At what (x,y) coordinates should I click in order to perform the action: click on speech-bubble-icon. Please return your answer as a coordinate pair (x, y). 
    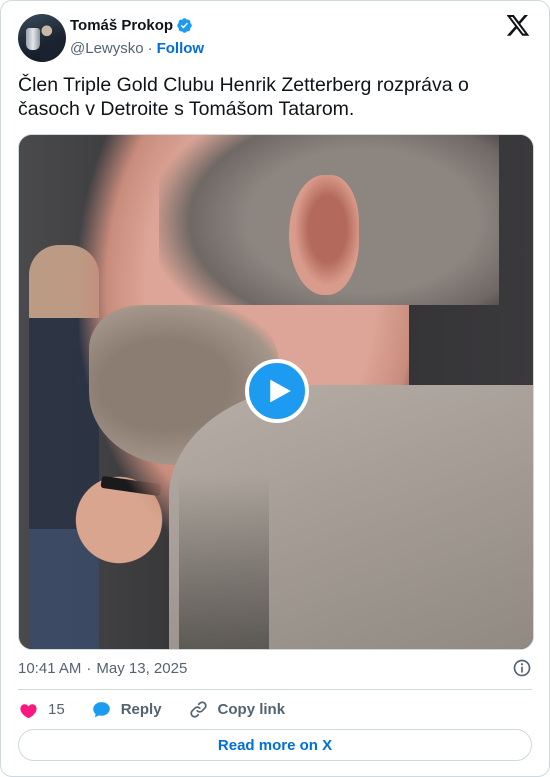
    Looking at the image, I should click on (101, 709).